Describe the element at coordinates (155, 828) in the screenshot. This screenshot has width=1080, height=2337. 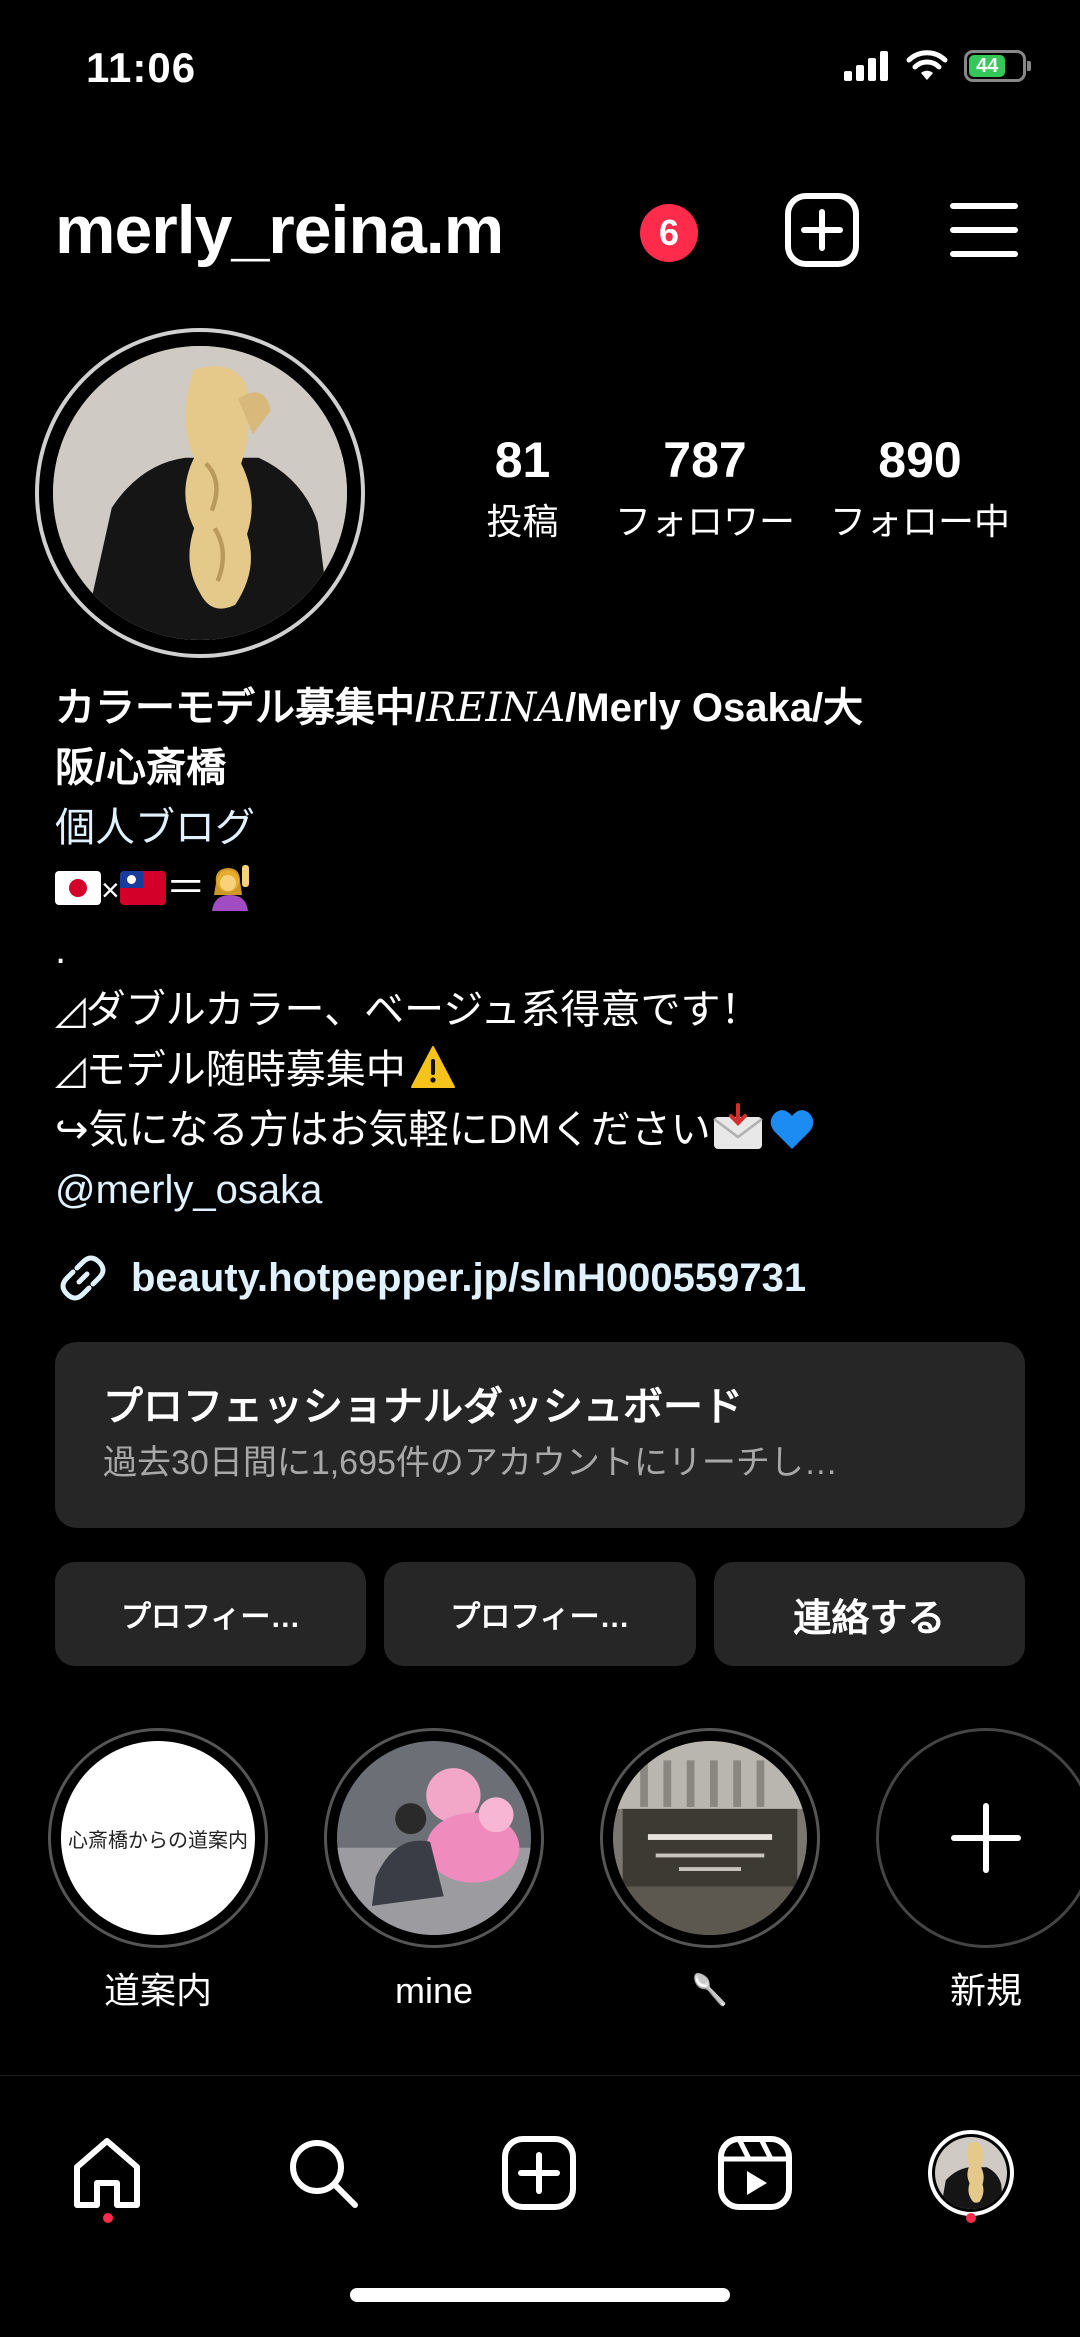
I see `bio-category: 個人ブログ` at that location.